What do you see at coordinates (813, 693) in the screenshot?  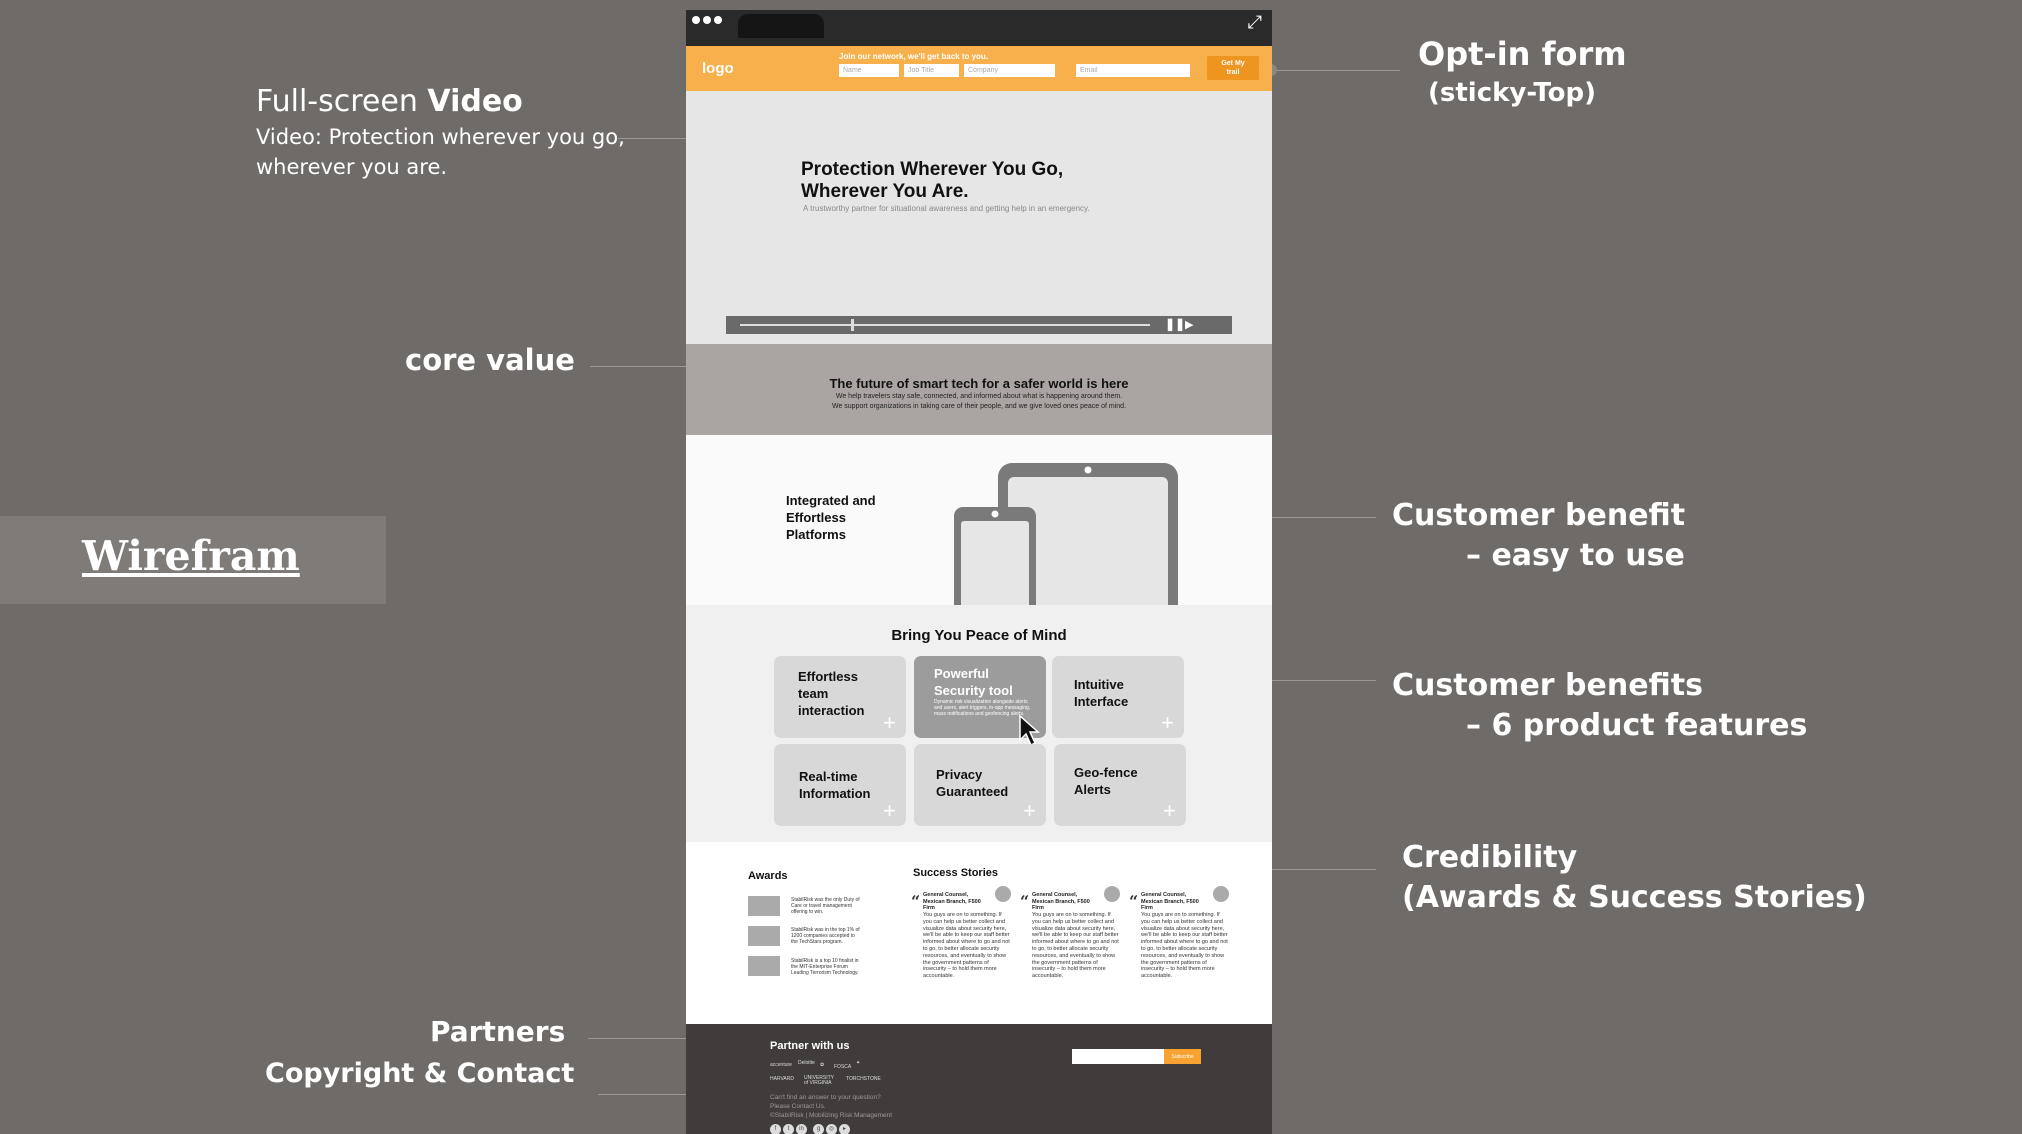 I see `feature-card-label-line: team` at bounding box center [813, 693].